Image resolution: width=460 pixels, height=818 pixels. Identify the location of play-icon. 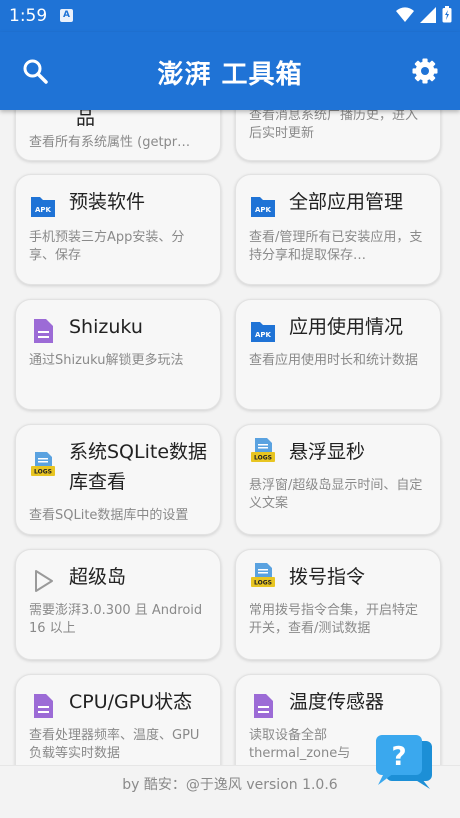
(44, 581).